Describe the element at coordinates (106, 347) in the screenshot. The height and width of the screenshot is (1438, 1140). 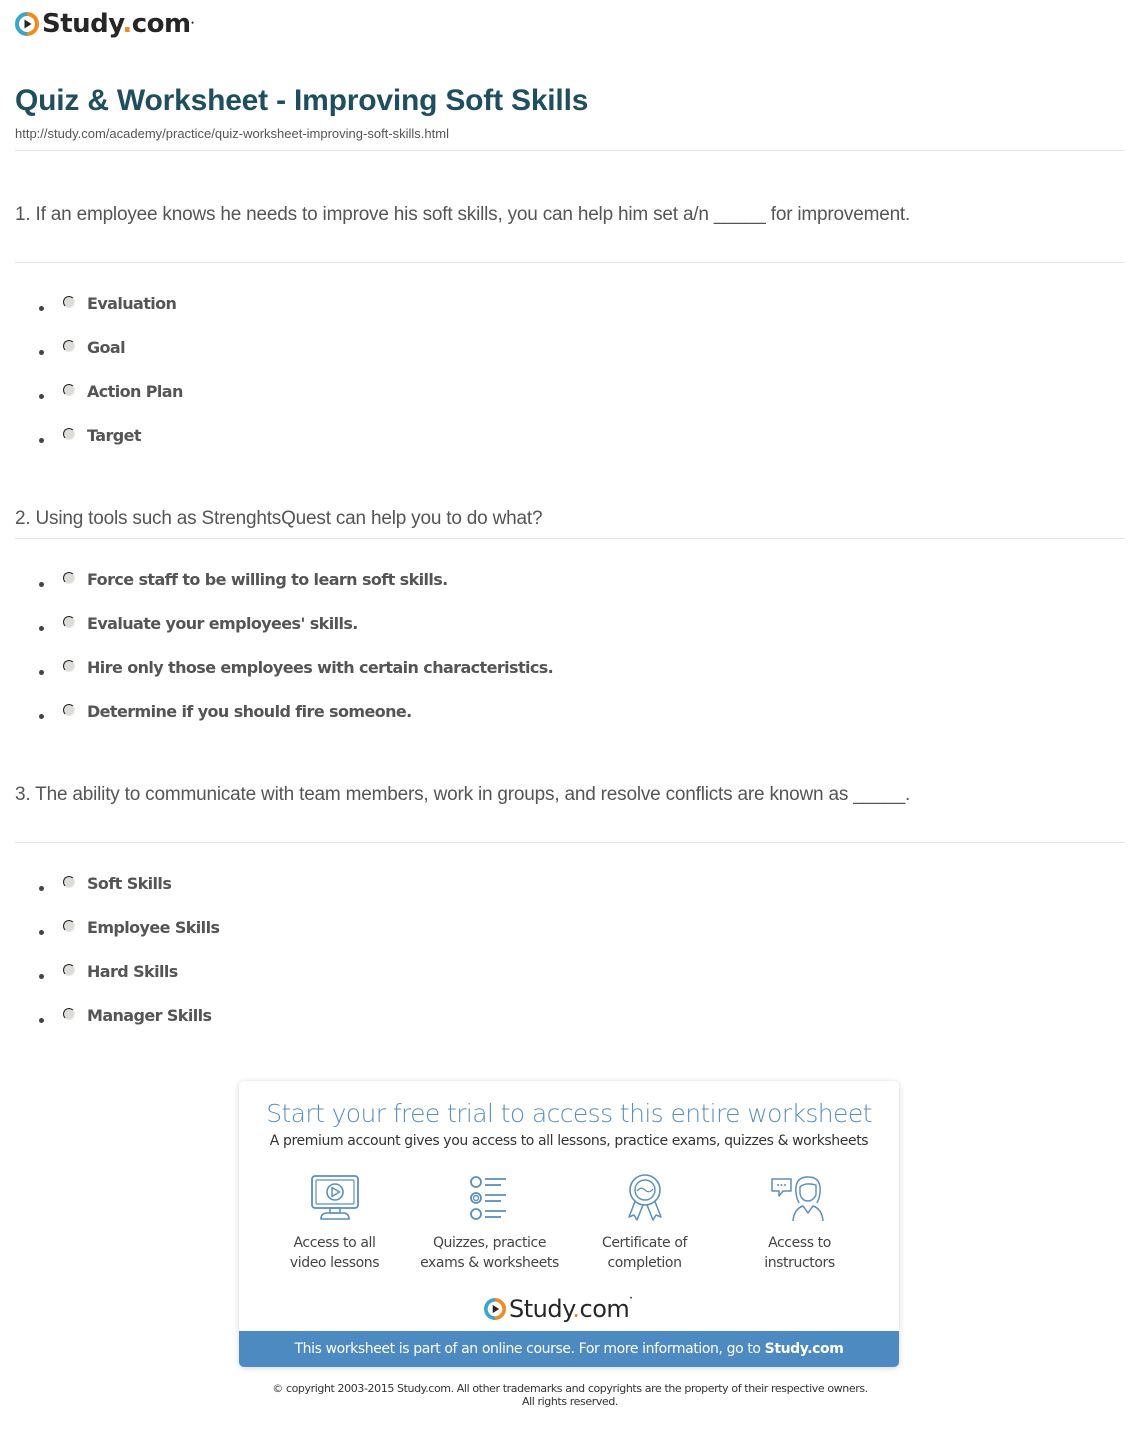
I see `option-label: Goal` at that location.